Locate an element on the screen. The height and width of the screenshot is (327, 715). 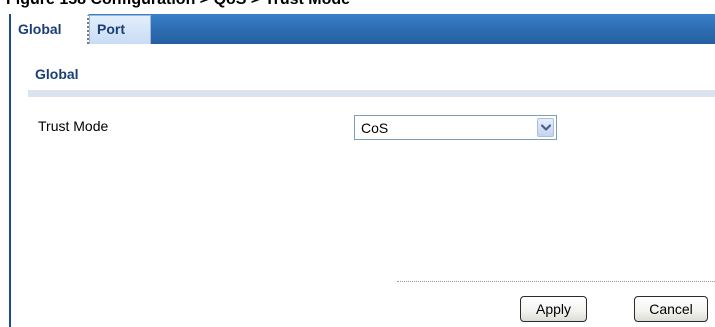
section-divider is located at coordinates (371, 93).